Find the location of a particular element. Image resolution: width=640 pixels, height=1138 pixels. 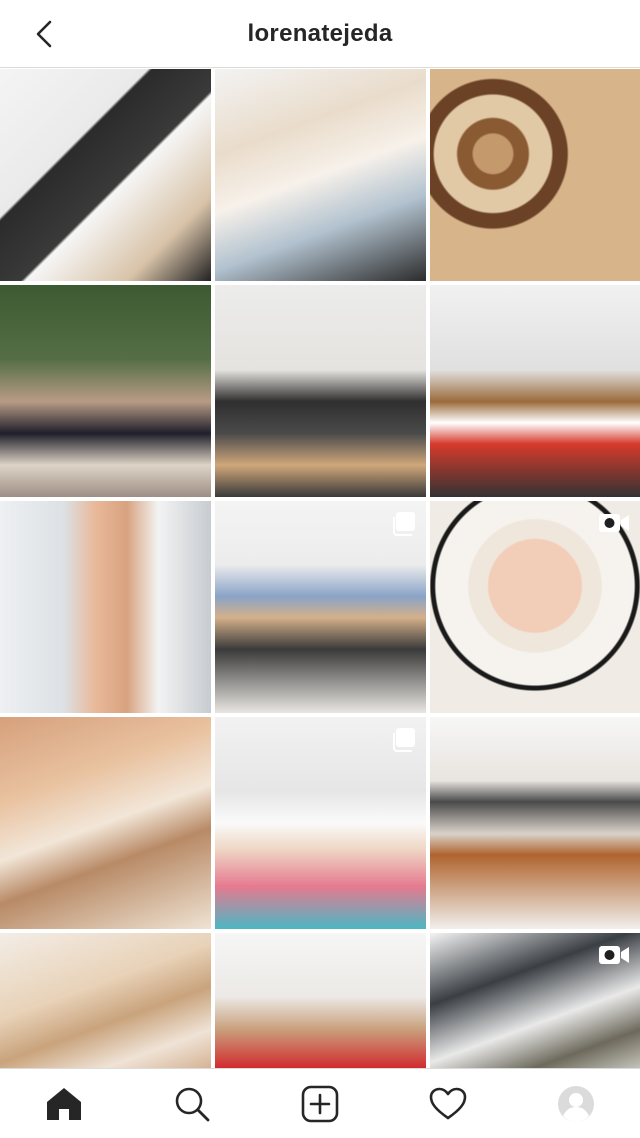

nav-profile-button is located at coordinates (576, 1104).